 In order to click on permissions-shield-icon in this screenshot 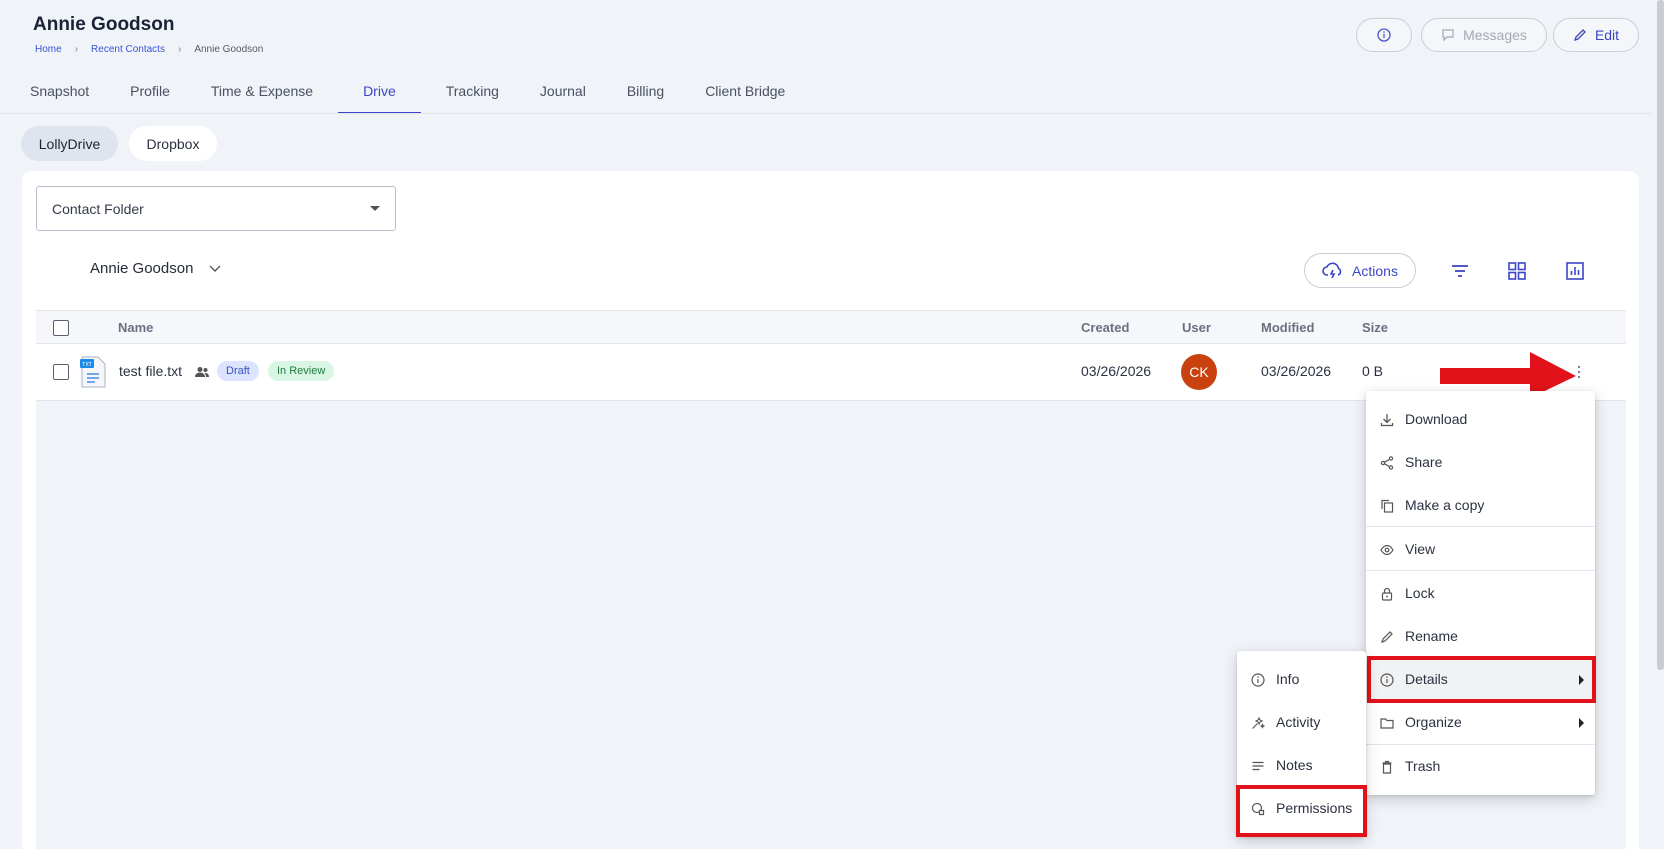, I will do `click(1257, 808)`.